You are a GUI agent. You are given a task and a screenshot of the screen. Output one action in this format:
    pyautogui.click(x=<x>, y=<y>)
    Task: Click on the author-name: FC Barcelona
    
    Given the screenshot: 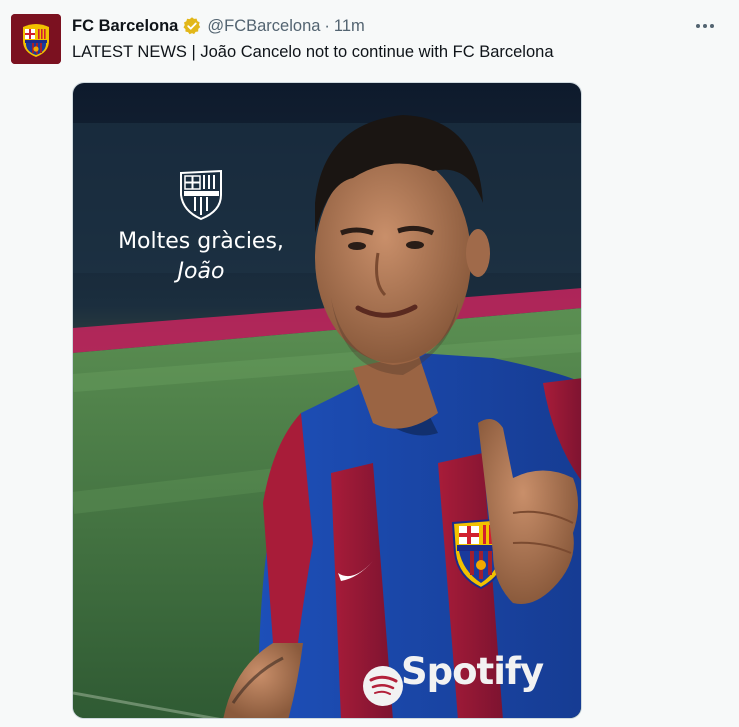 What is the action you would take?
    pyautogui.click(x=125, y=26)
    